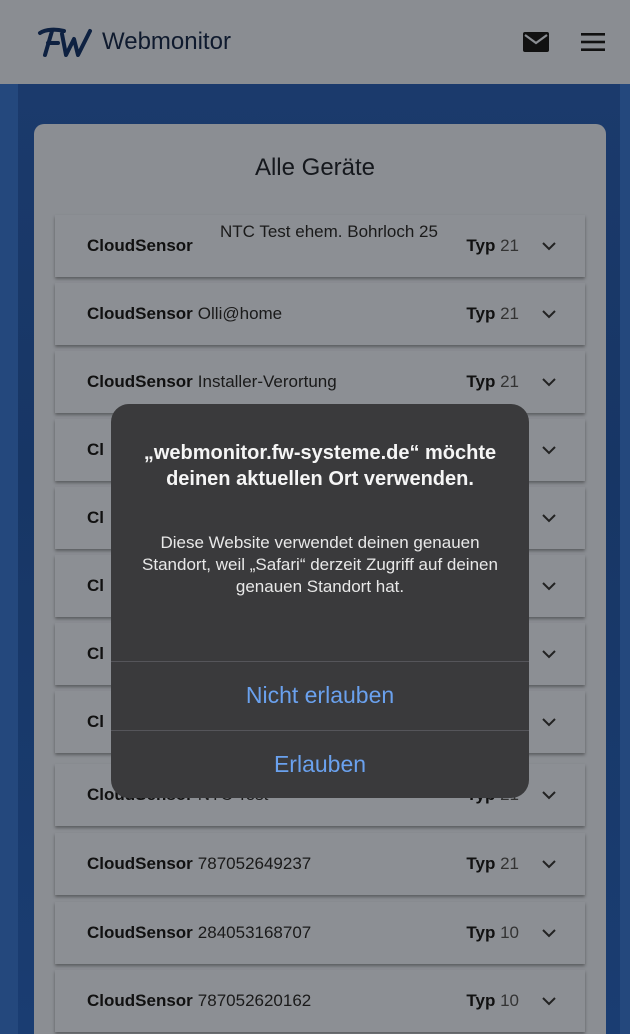  Describe the element at coordinates (320, 314) in the screenshot. I see `device-row: CloudSensor Olli@home Typ 21` at that location.